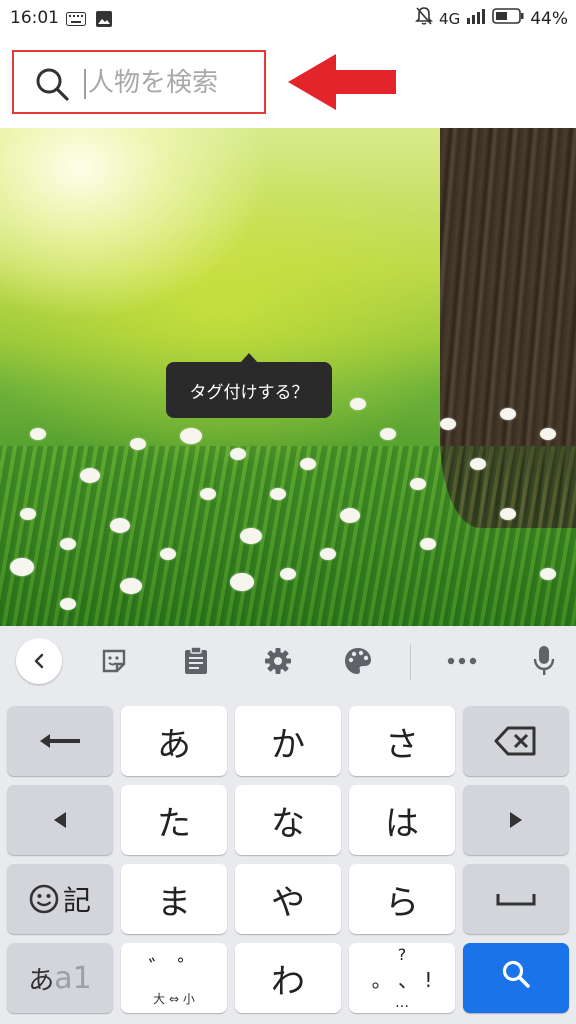 This screenshot has width=576, height=1024. What do you see at coordinates (476, 18) in the screenshot?
I see `signal-icon` at bounding box center [476, 18].